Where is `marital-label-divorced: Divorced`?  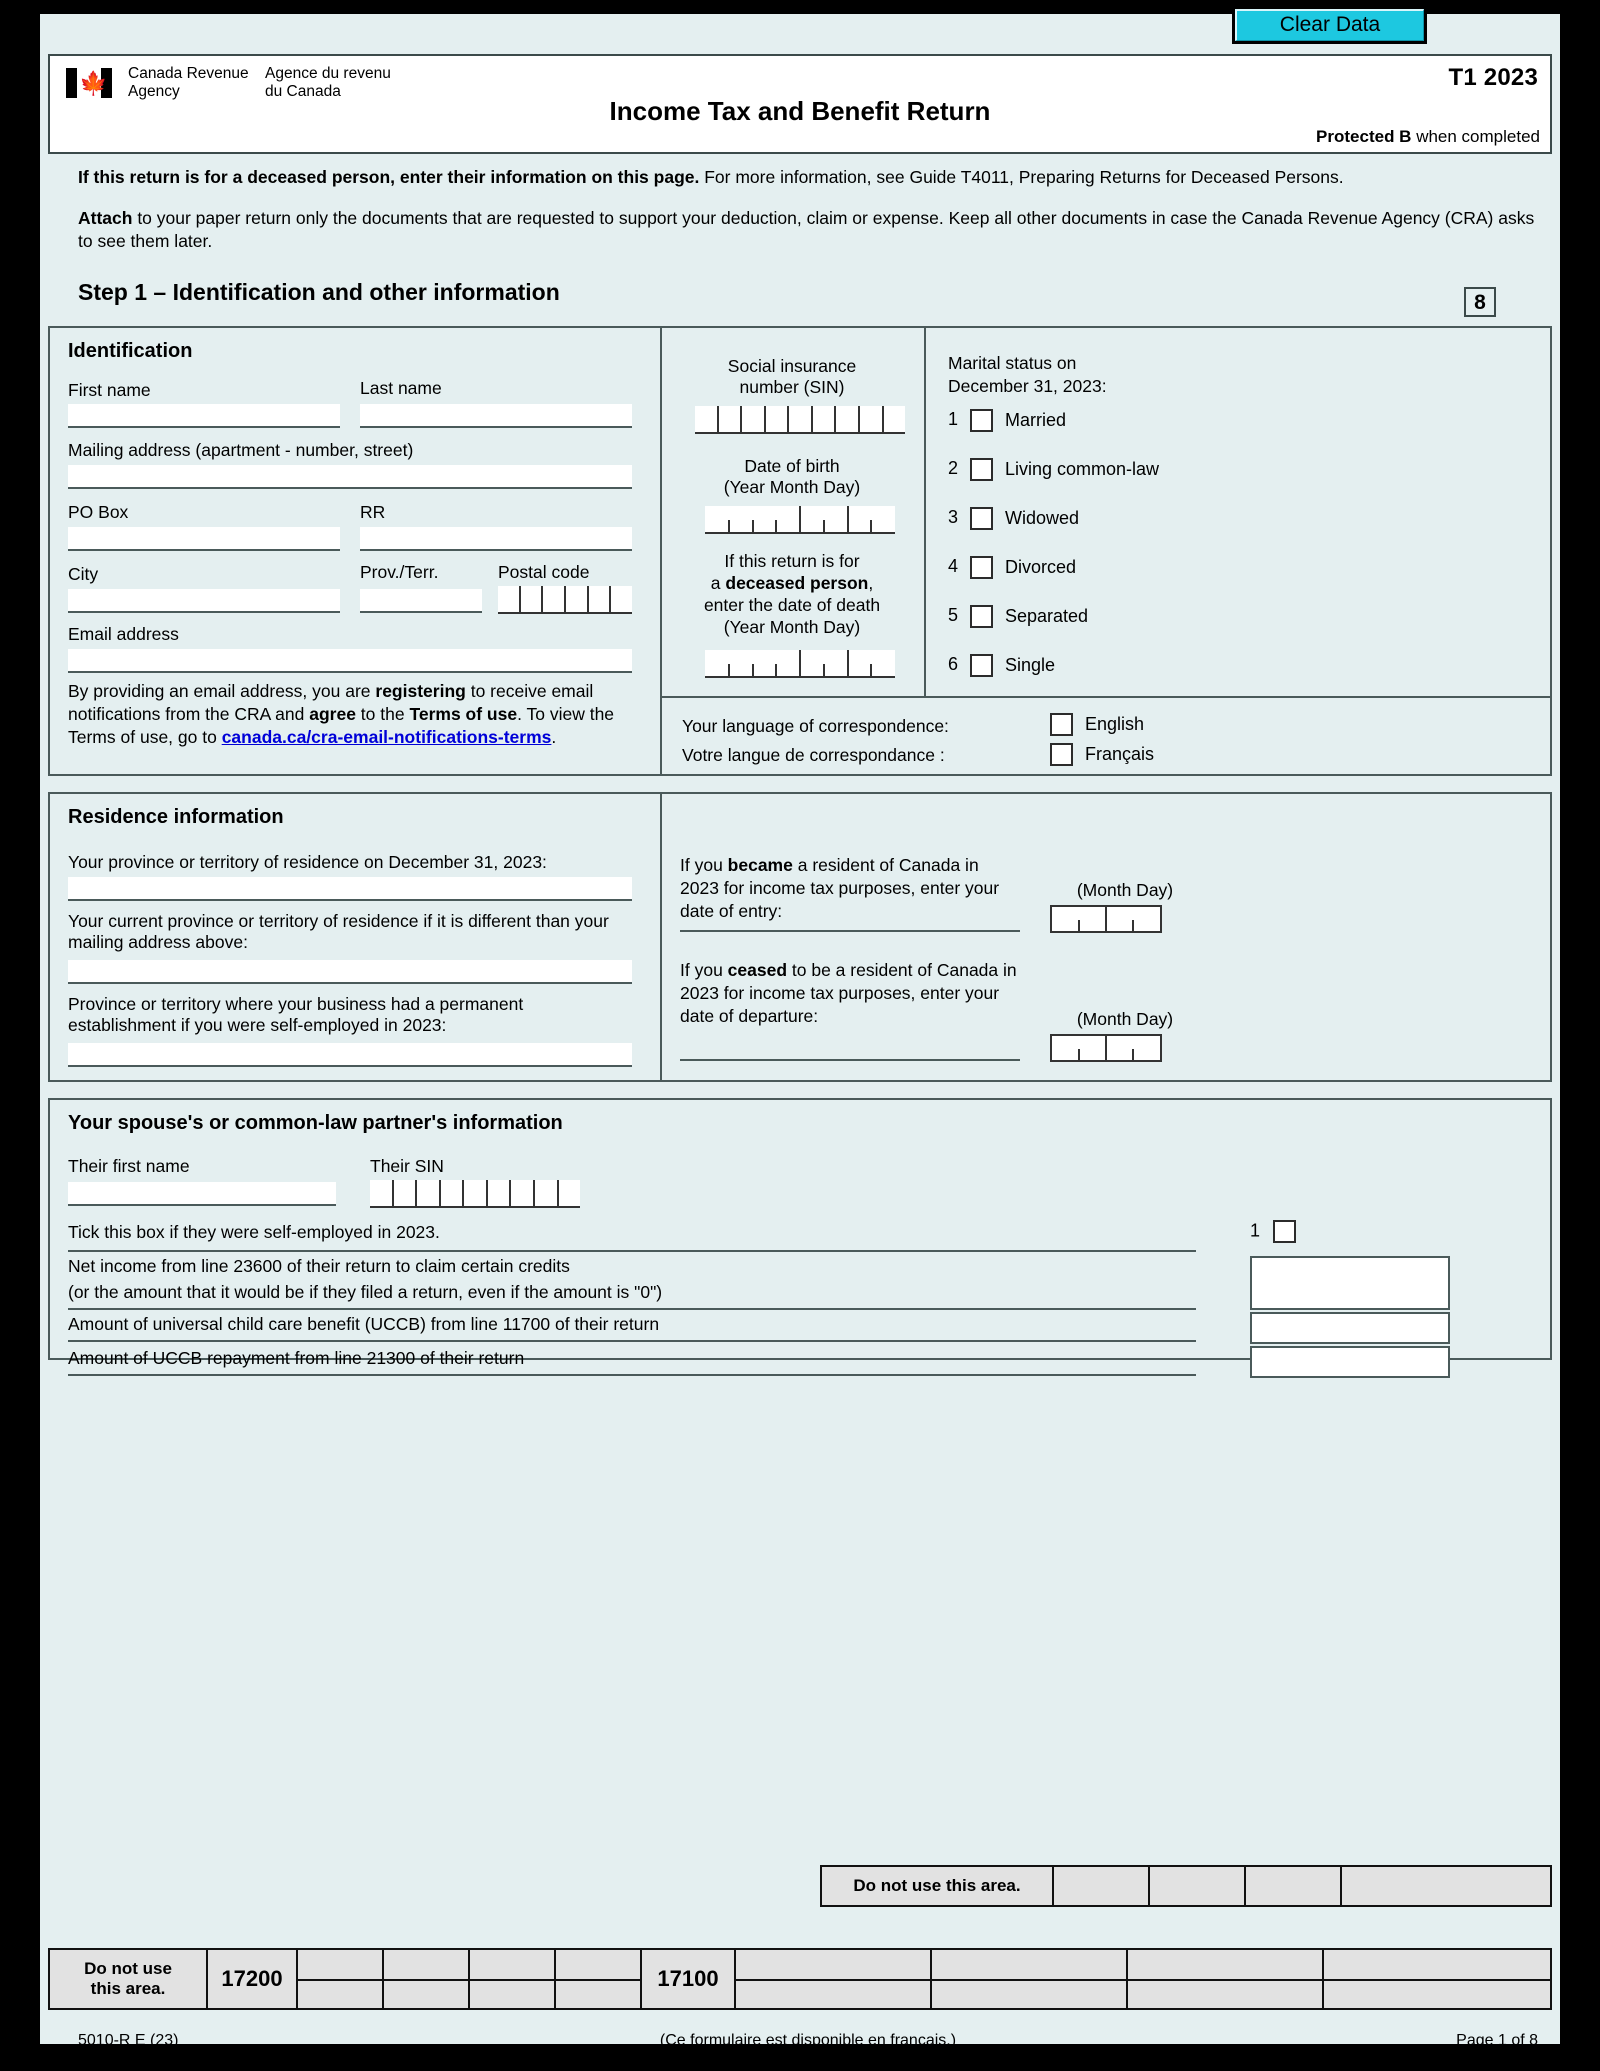 marital-label-divorced: Divorced is located at coordinates (1041, 566).